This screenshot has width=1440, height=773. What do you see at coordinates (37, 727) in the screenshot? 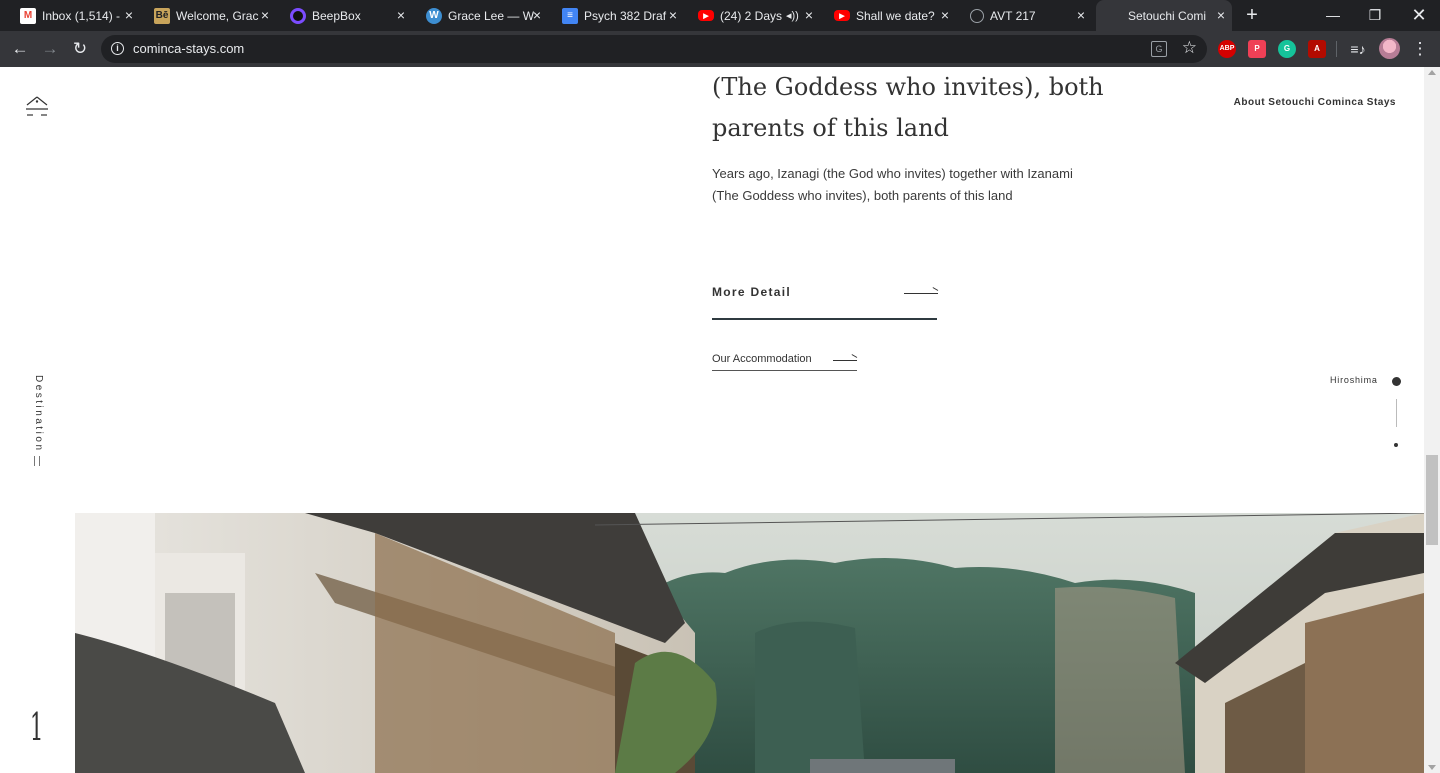
I see `slide-number: 1` at bounding box center [37, 727].